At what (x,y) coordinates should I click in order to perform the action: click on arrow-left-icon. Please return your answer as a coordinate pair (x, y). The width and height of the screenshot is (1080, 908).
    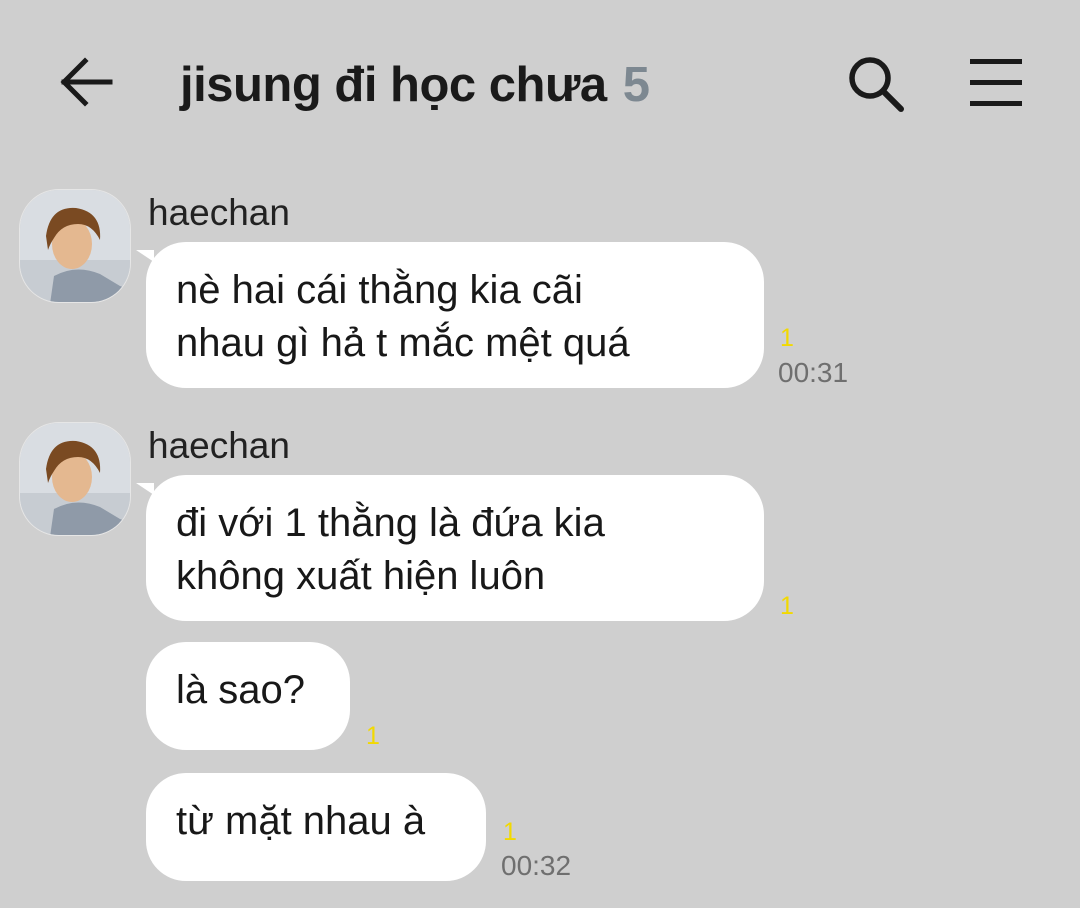
    Looking at the image, I should click on (86, 82).